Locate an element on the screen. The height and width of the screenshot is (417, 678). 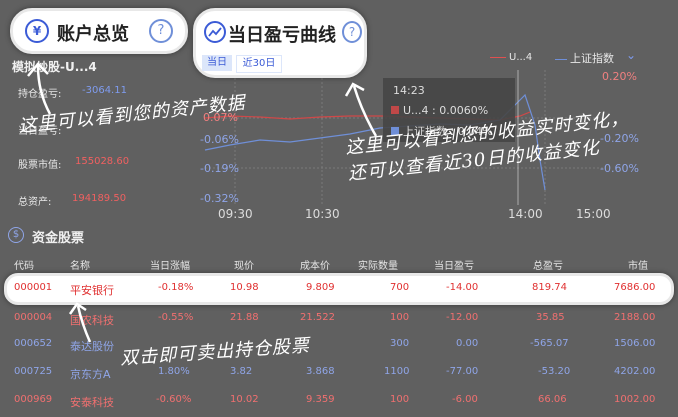
cell-daily-pnl: -77.00 is located at coordinates (462, 371).